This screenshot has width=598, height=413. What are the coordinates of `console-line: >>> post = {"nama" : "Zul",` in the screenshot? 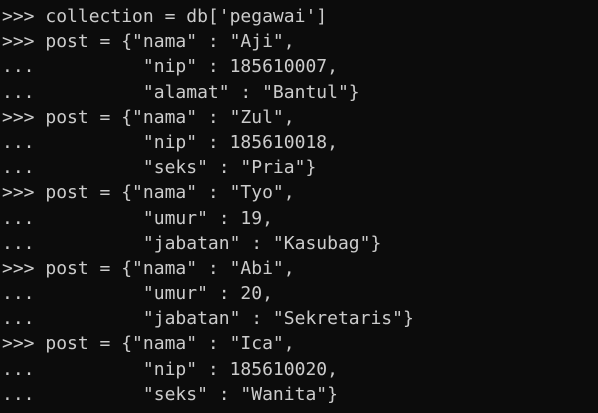 It's located at (300, 117).